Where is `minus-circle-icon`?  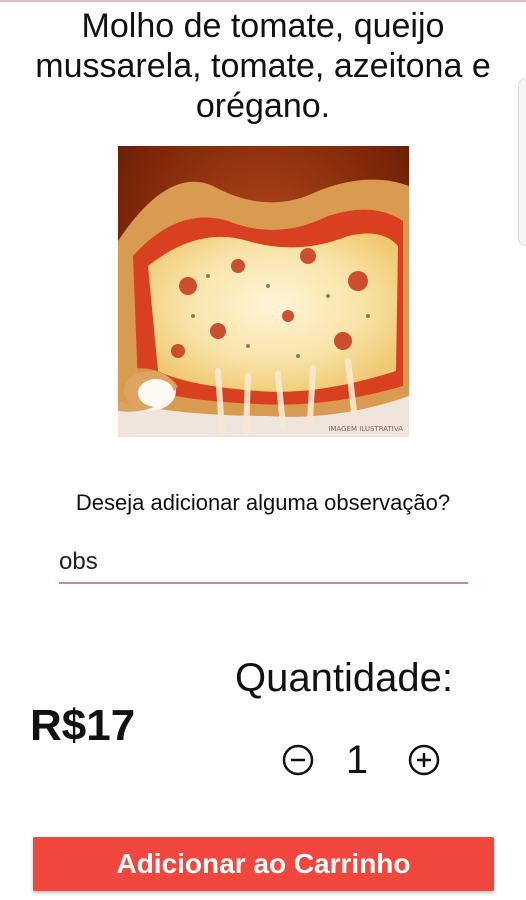 minus-circle-icon is located at coordinates (298, 760).